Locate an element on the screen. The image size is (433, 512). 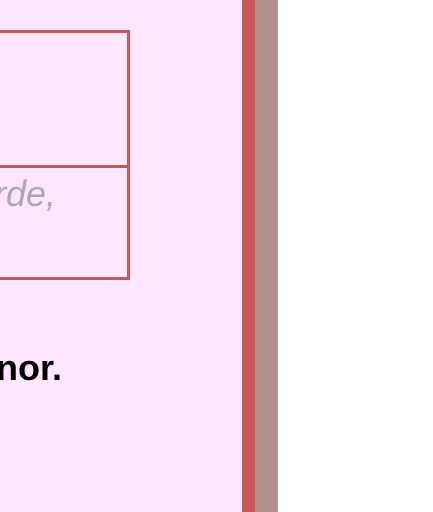
table-row-text: rde, is located at coordinates (28, 193).